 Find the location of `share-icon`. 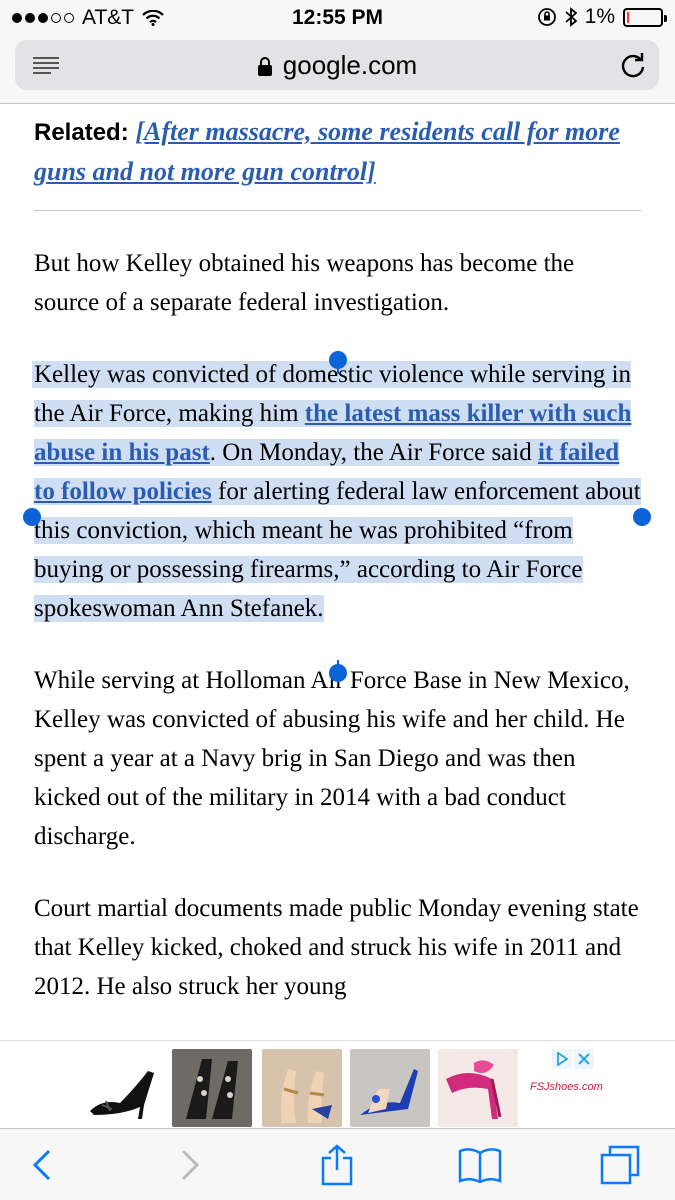

share-icon is located at coordinates (337, 1165).